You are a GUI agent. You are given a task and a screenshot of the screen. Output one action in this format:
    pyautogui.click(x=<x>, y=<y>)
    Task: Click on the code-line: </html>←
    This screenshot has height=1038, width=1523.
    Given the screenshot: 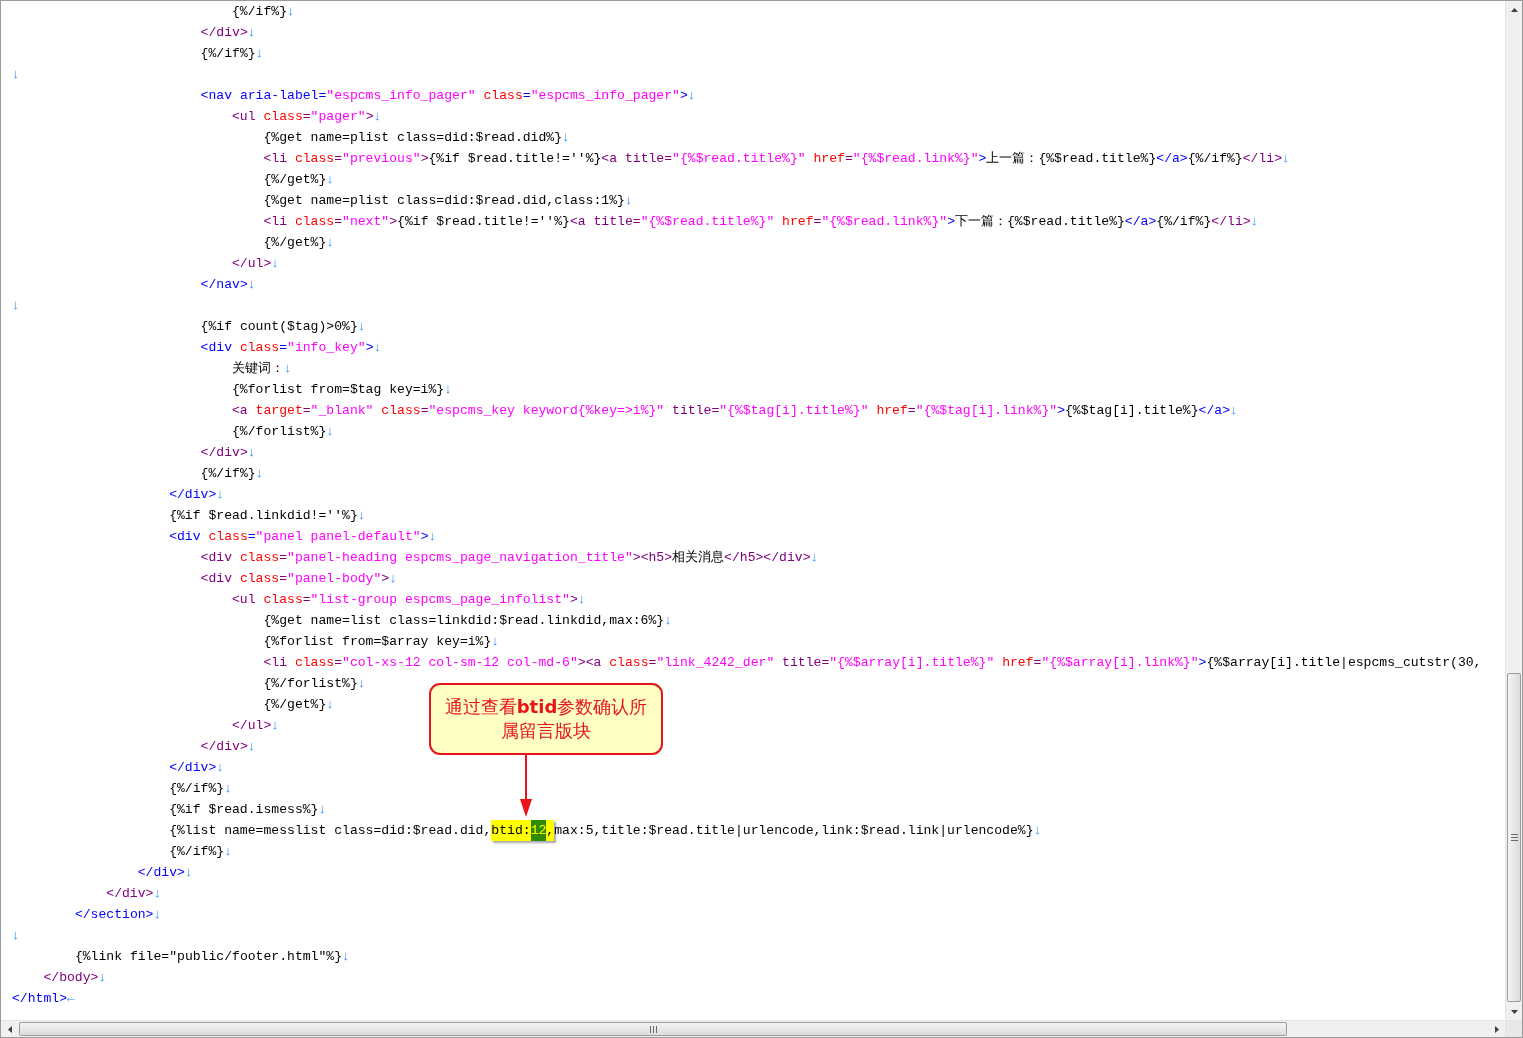 What is the action you would take?
    pyautogui.click(x=43, y=998)
    